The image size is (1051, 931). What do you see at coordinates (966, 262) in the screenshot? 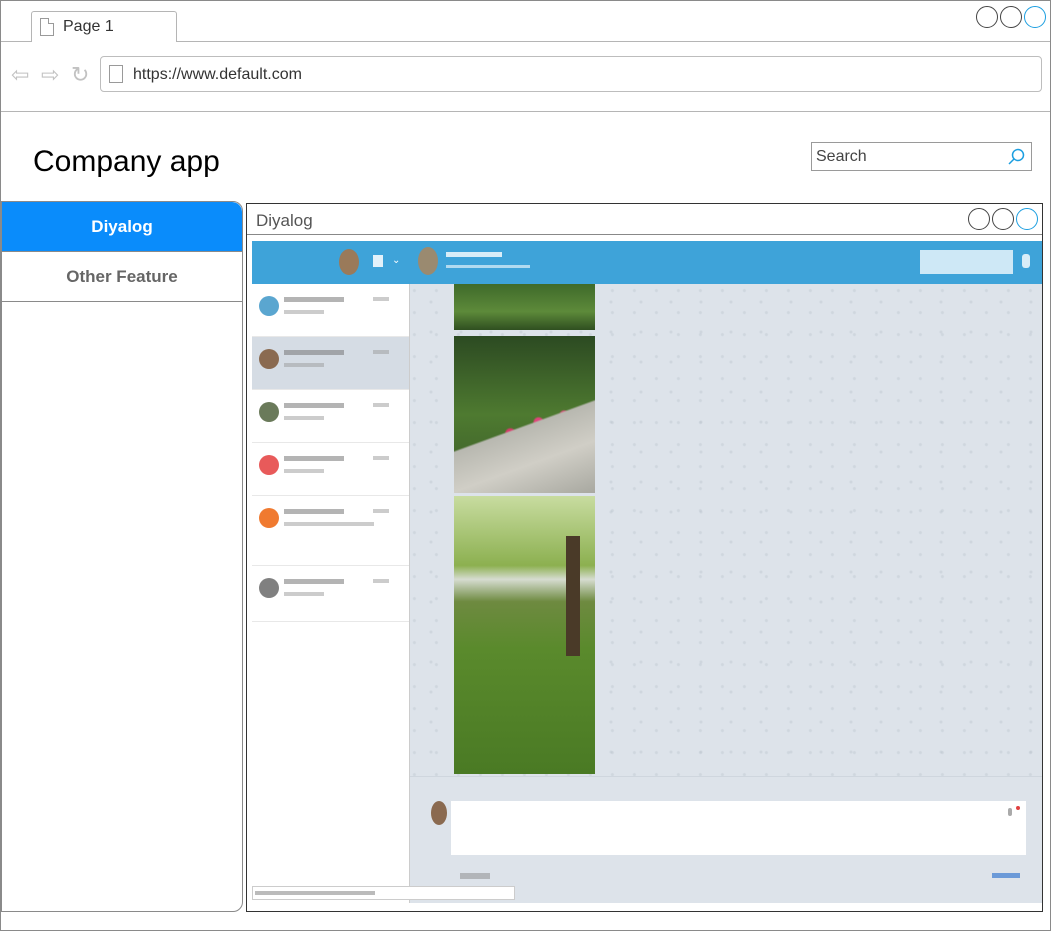
I see `chat-search-box` at bounding box center [966, 262].